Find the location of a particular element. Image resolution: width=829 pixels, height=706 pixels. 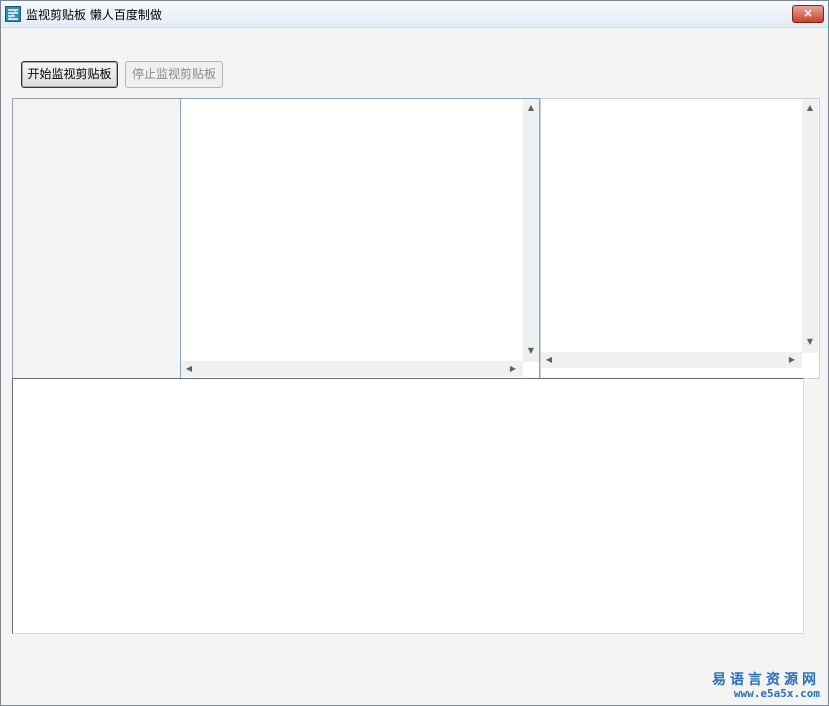

close-icon: × is located at coordinates (808, 13).